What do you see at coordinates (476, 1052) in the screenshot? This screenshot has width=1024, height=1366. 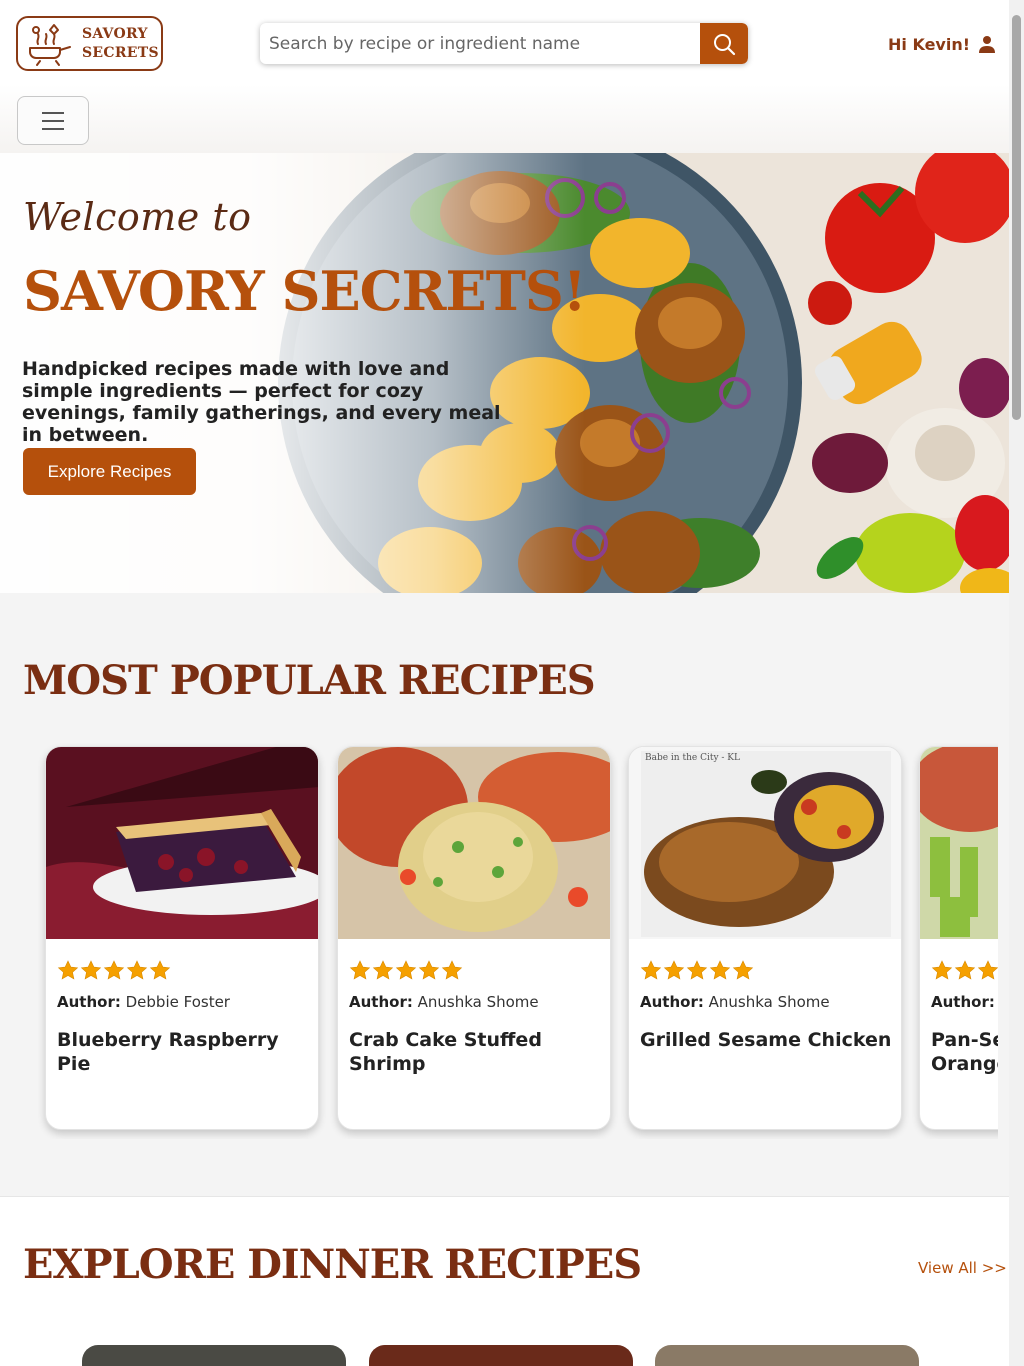 I see `recipe-title: Crab Cake Stuffed Shrimp` at bounding box center [476, 1052].